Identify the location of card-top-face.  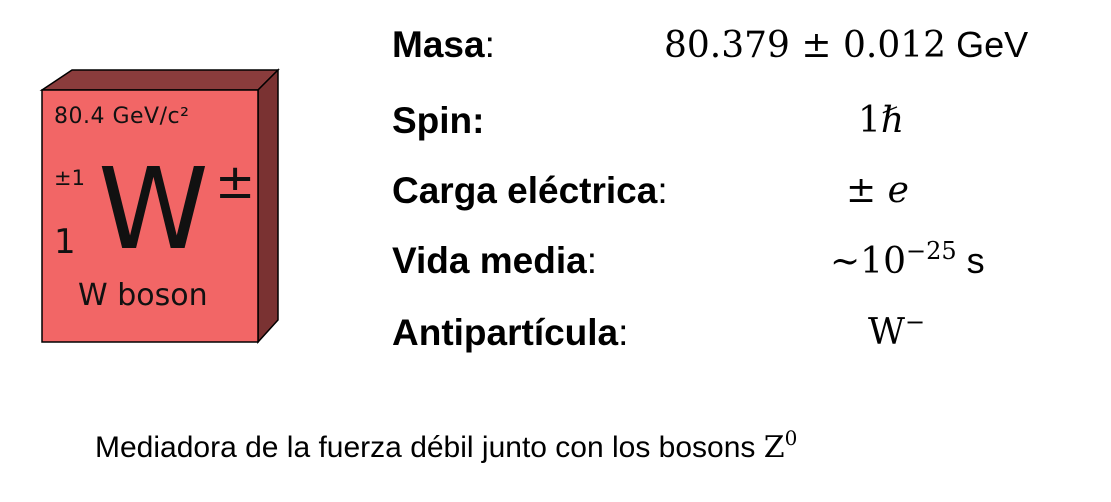
(159, 80).